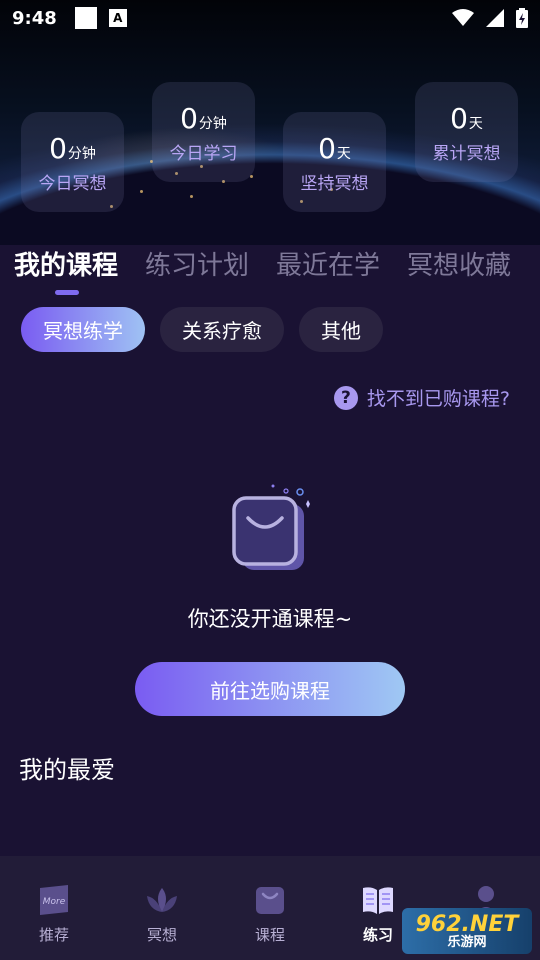  What do you see at coordinates (83, 329) in the screenshot?
I see `chip-meditation-learning: 冥想练学` at bounding box center [83, 329].